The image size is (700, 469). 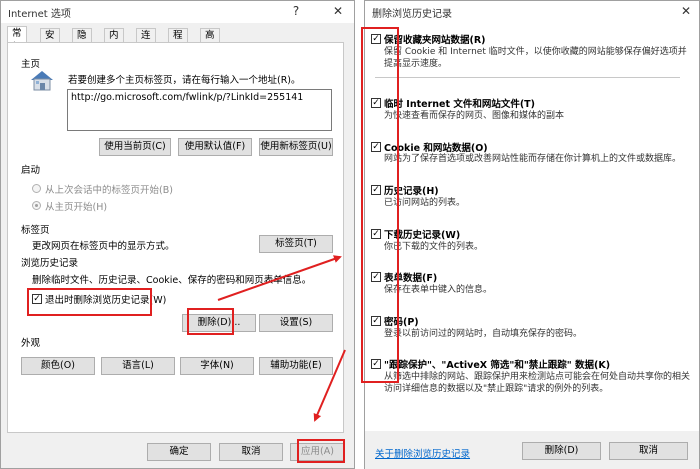 I want to click on arrow-to-options, so click(x=279, y=278).